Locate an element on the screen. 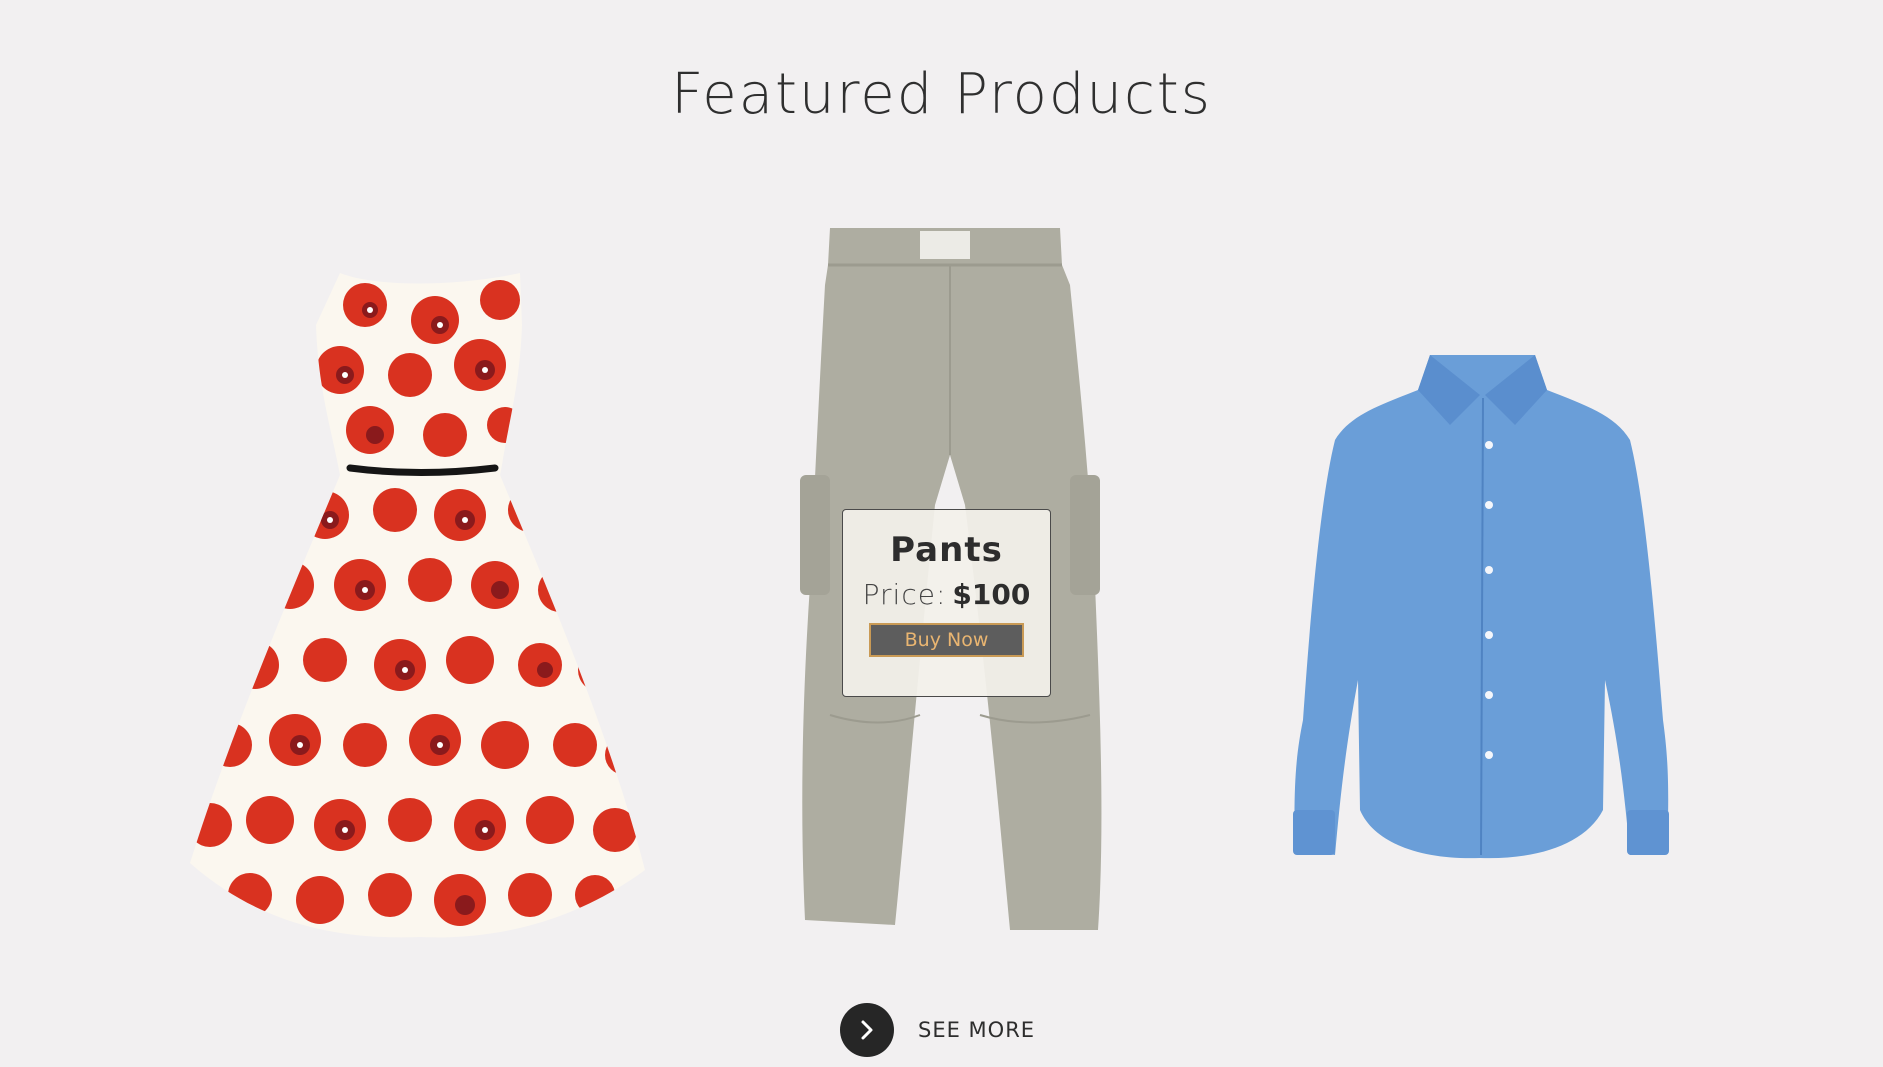 The height and width of the screenshot is (1067, 1883). buy-now-button: Buy Now is located at coordinates (946, 640).